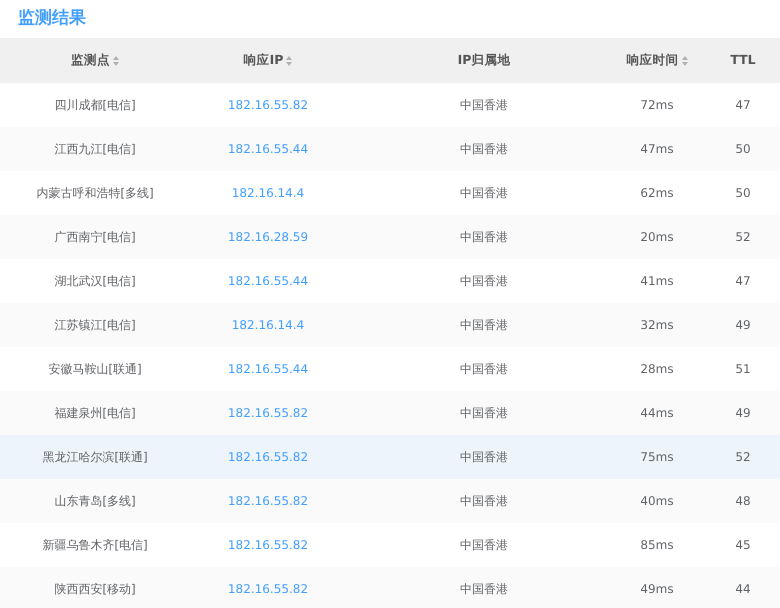 The height and width of the screenshot is (608, 780). Describe the element at coordinates (95, 149) in the screenshot. I see `table-cell-text: 江西九江[电信]` at that location.